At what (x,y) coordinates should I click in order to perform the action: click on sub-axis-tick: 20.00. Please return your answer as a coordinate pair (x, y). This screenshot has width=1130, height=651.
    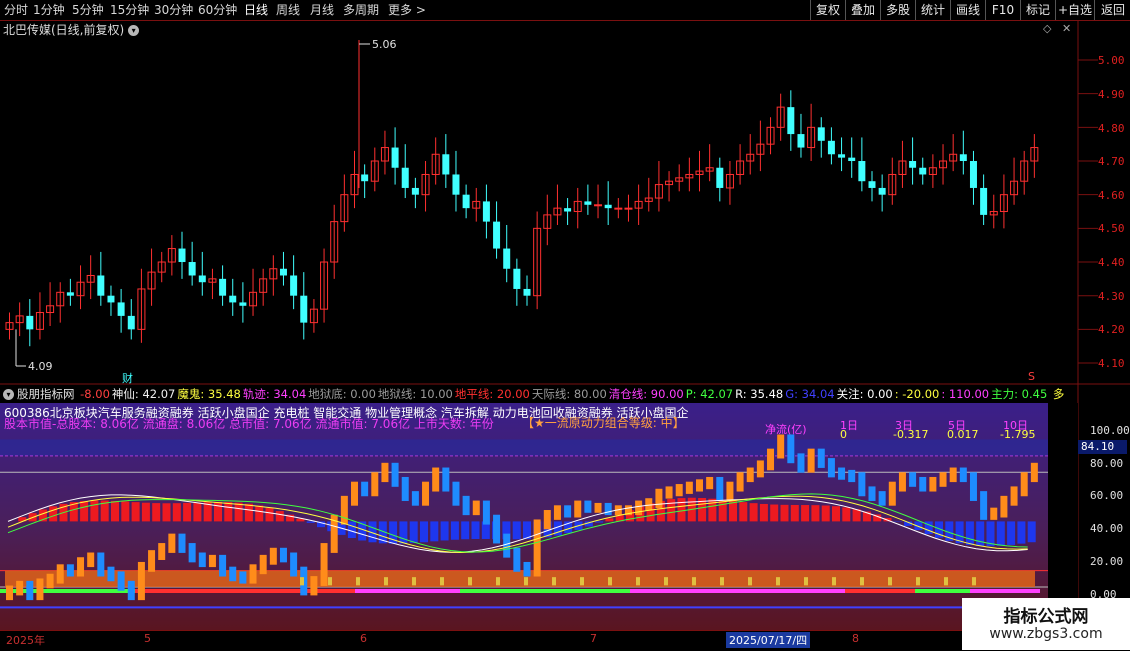
    Looking at the image, I should click on (1106, 561).